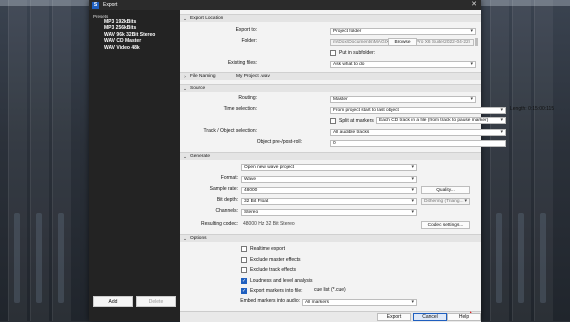  I want to click on export-button: Export, so click(394, 317).